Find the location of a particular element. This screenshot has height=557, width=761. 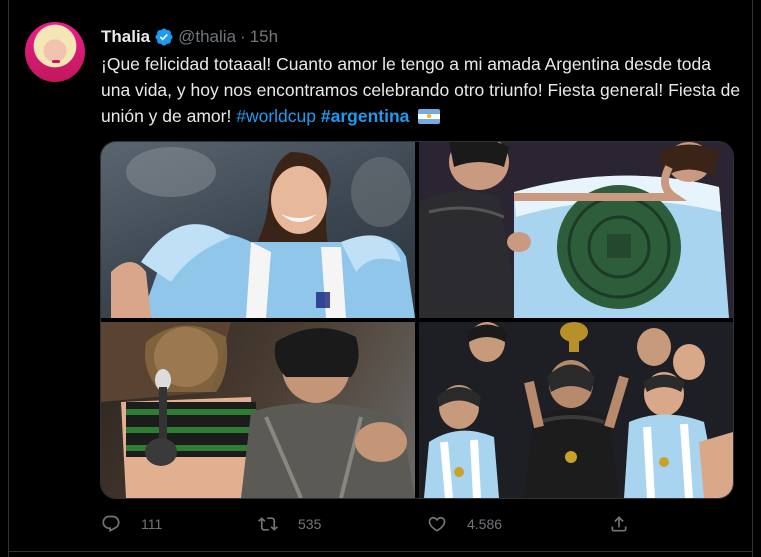

like-action: 4.586 is located at coordinates (464, 524).